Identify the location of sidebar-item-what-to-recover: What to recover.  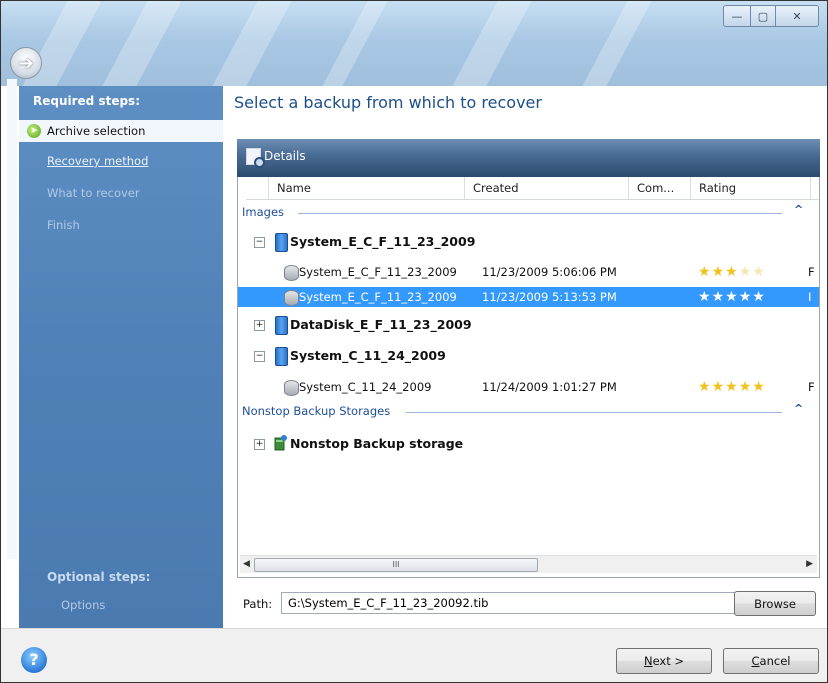
(135, 193).